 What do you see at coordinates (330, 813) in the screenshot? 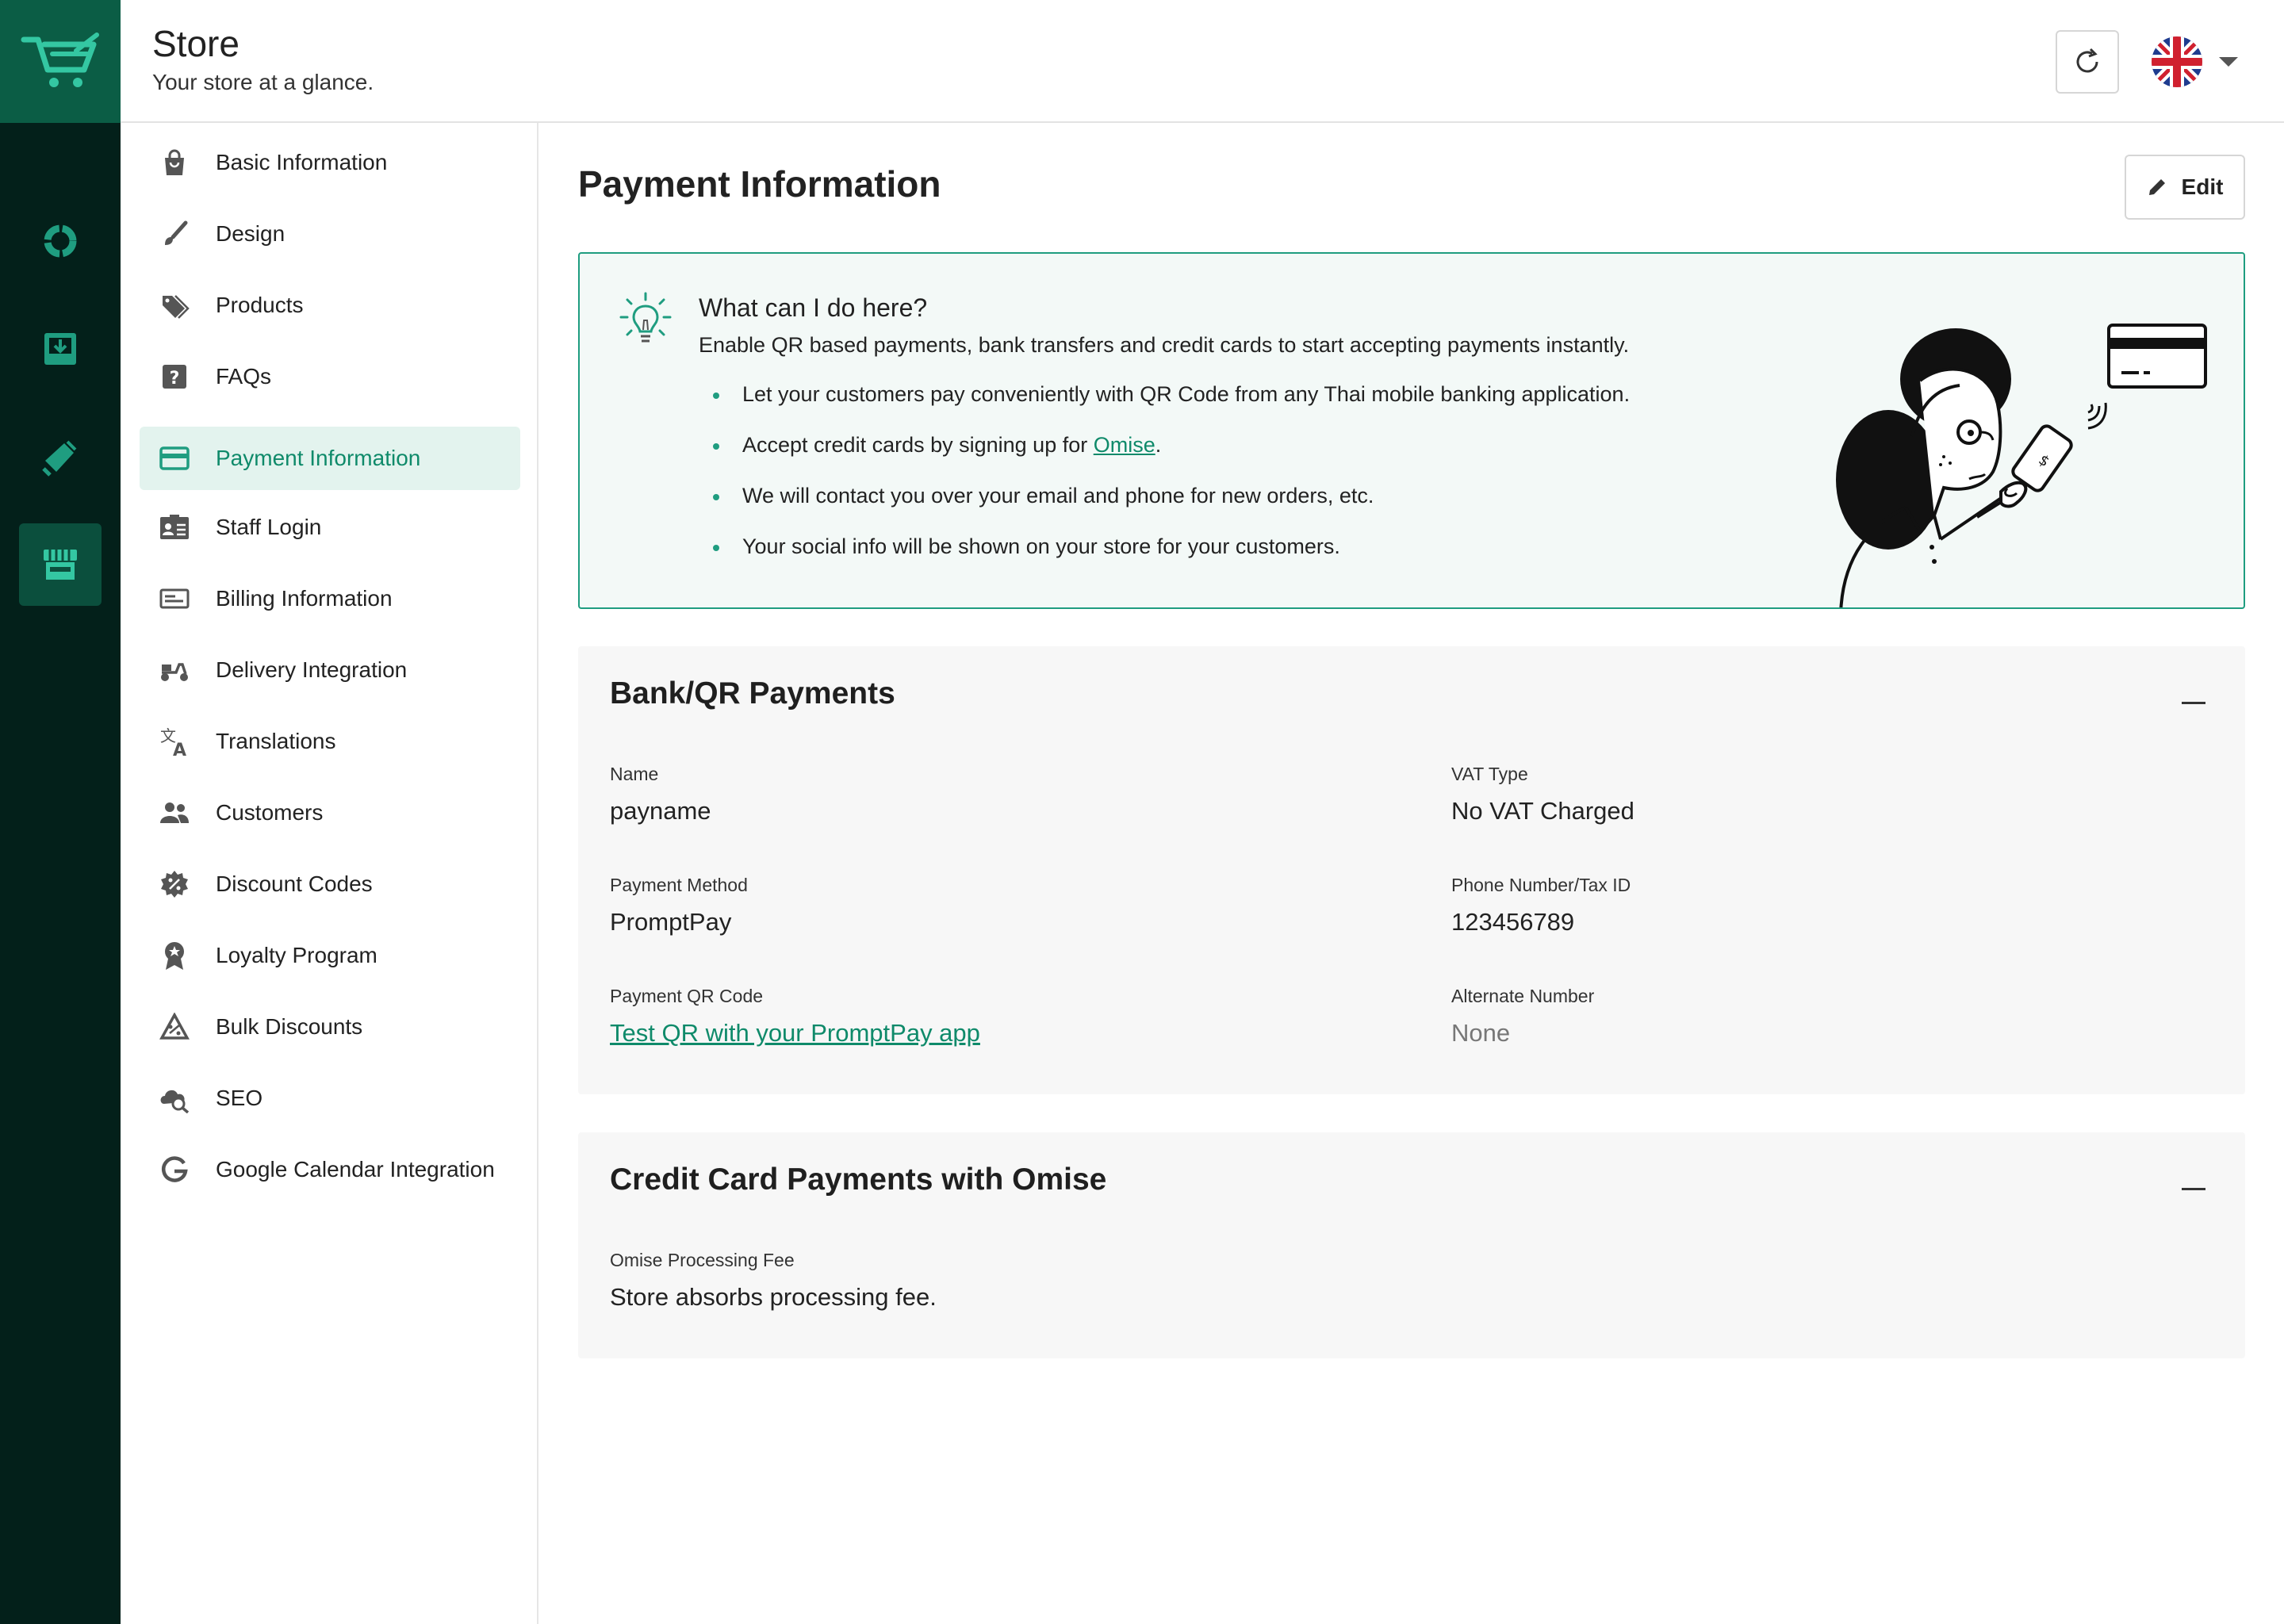
I see `nav-customers: Customers` at bounding box center [330, 813].